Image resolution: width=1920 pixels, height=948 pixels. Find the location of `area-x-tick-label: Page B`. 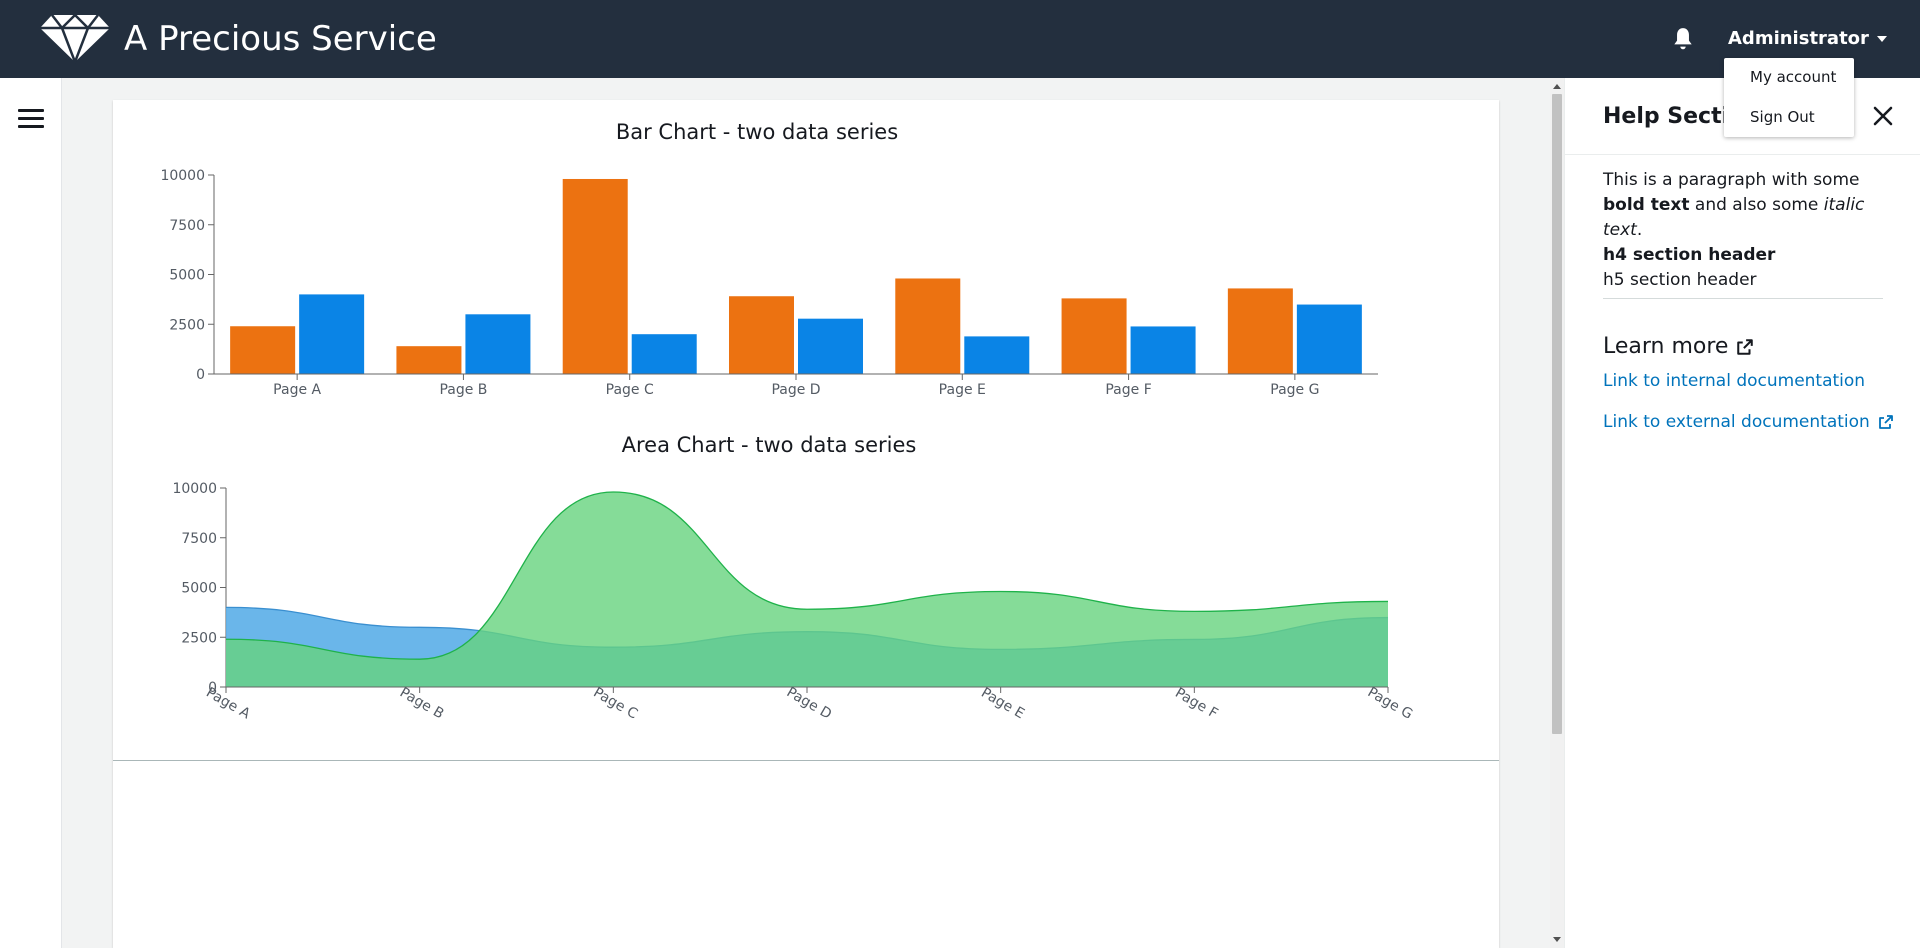

area-x-tick-label: Page B is located at coordinates (422, 704).